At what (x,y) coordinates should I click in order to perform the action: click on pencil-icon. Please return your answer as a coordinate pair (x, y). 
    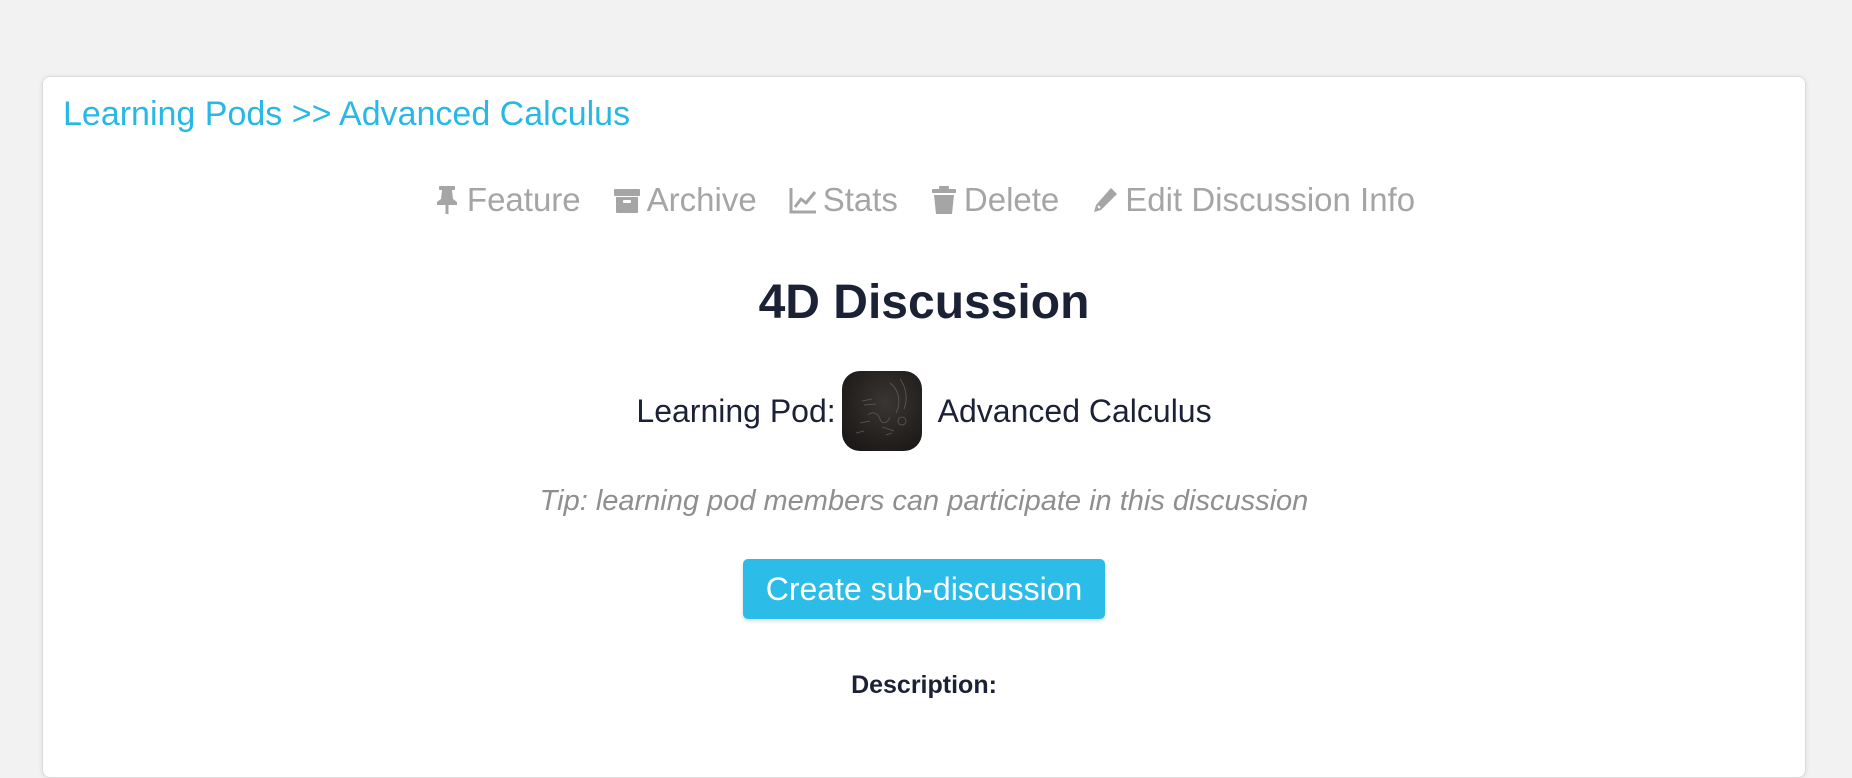
    Looking at the image, I should click on (1106, 200).